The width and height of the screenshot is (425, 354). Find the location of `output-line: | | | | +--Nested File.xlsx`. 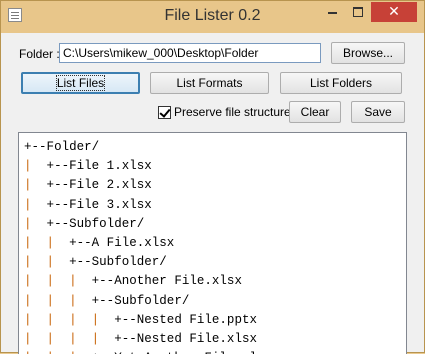

output-line: | | | | +--Nested File.xlsx is located at coordinates (140, 339).